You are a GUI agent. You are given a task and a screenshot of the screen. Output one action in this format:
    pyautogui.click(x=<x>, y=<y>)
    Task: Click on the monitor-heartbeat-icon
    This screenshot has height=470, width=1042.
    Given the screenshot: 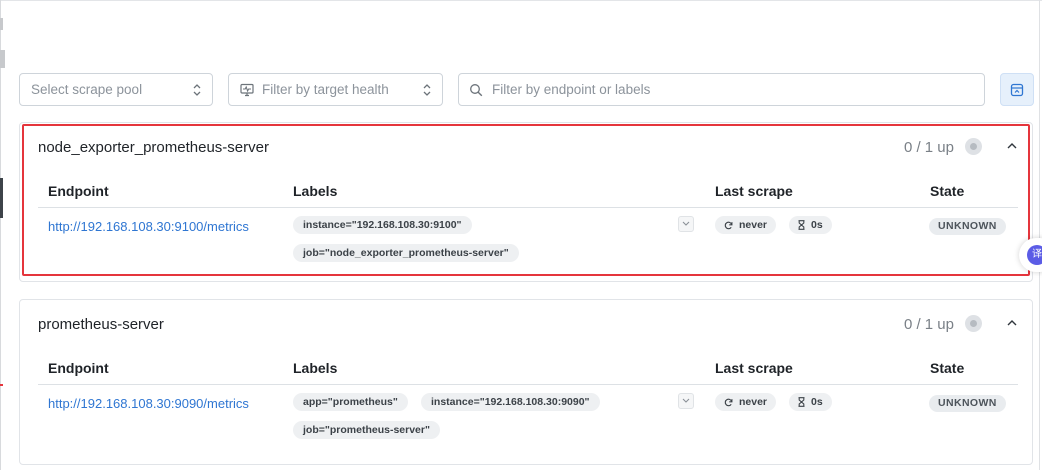 What is the action you would take?
    pyautogui.click(x=247, y=89)
    